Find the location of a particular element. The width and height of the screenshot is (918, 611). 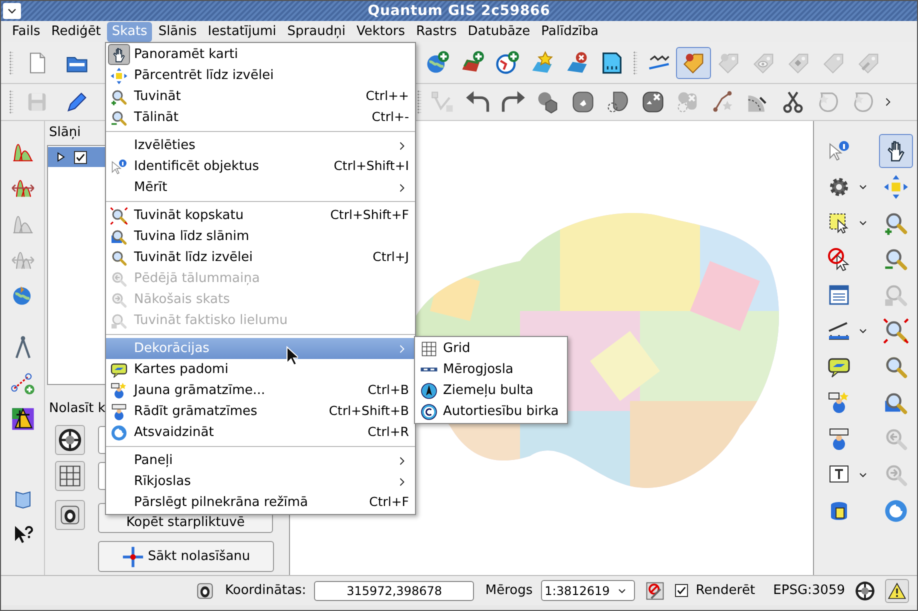

panel-title: Nolasīt k is located at coordinates (77, 409).